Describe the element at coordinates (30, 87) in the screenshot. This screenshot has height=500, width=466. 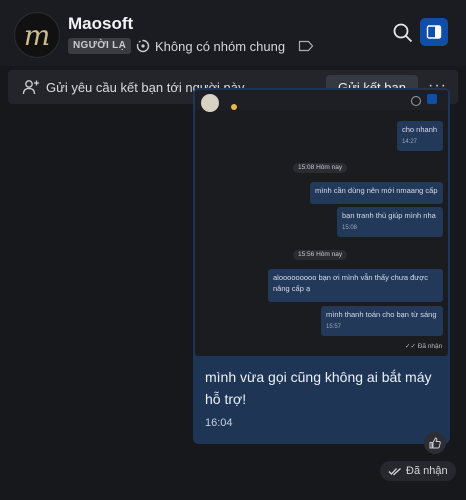
I see `add-user-icon` at that location.